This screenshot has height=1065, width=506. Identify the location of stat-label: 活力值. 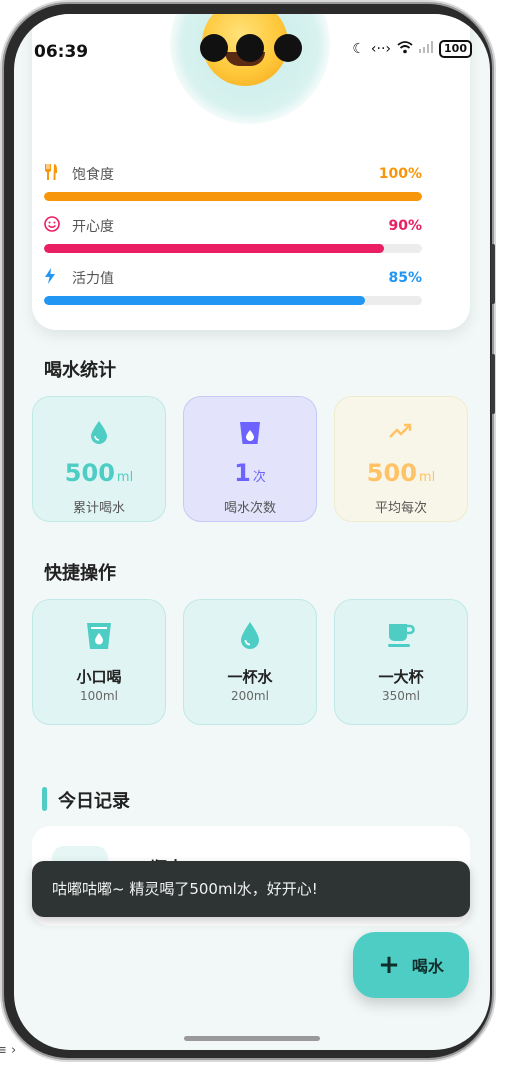
(93, 279).